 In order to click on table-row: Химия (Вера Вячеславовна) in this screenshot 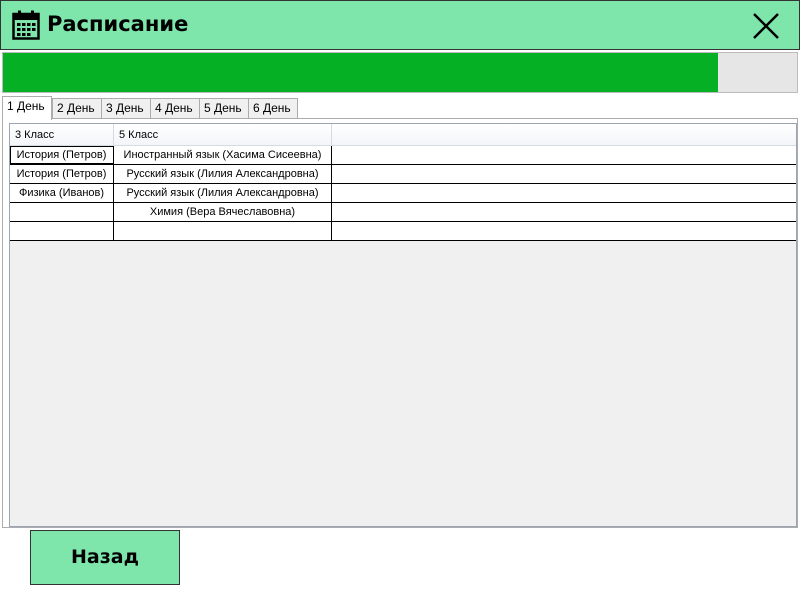, I will do `click(403, 212)`.